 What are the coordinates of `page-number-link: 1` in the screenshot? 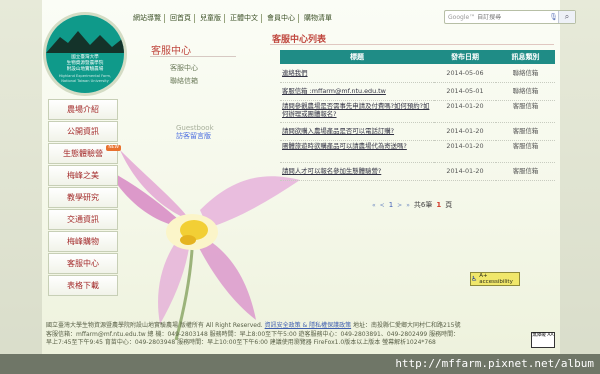 It's located at (391, 205).